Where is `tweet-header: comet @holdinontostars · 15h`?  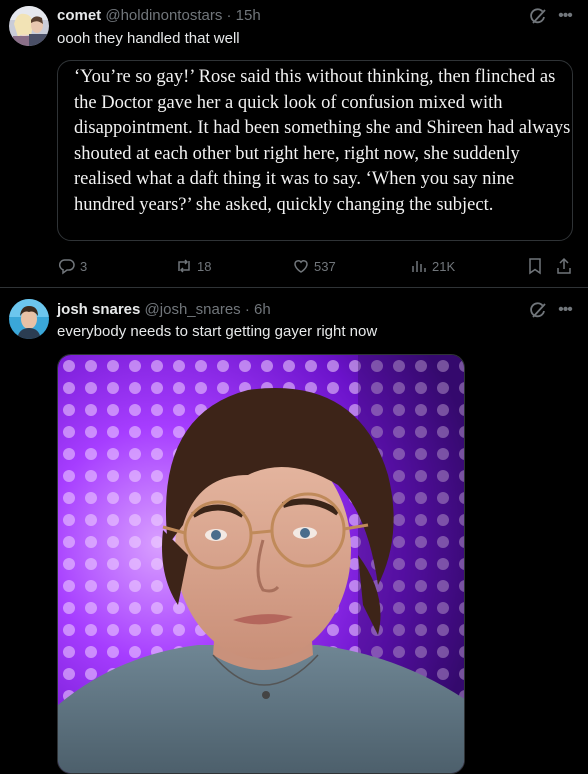 tweet-header: comet @holdinontostars · 15h is located at coordinates (159, 16).